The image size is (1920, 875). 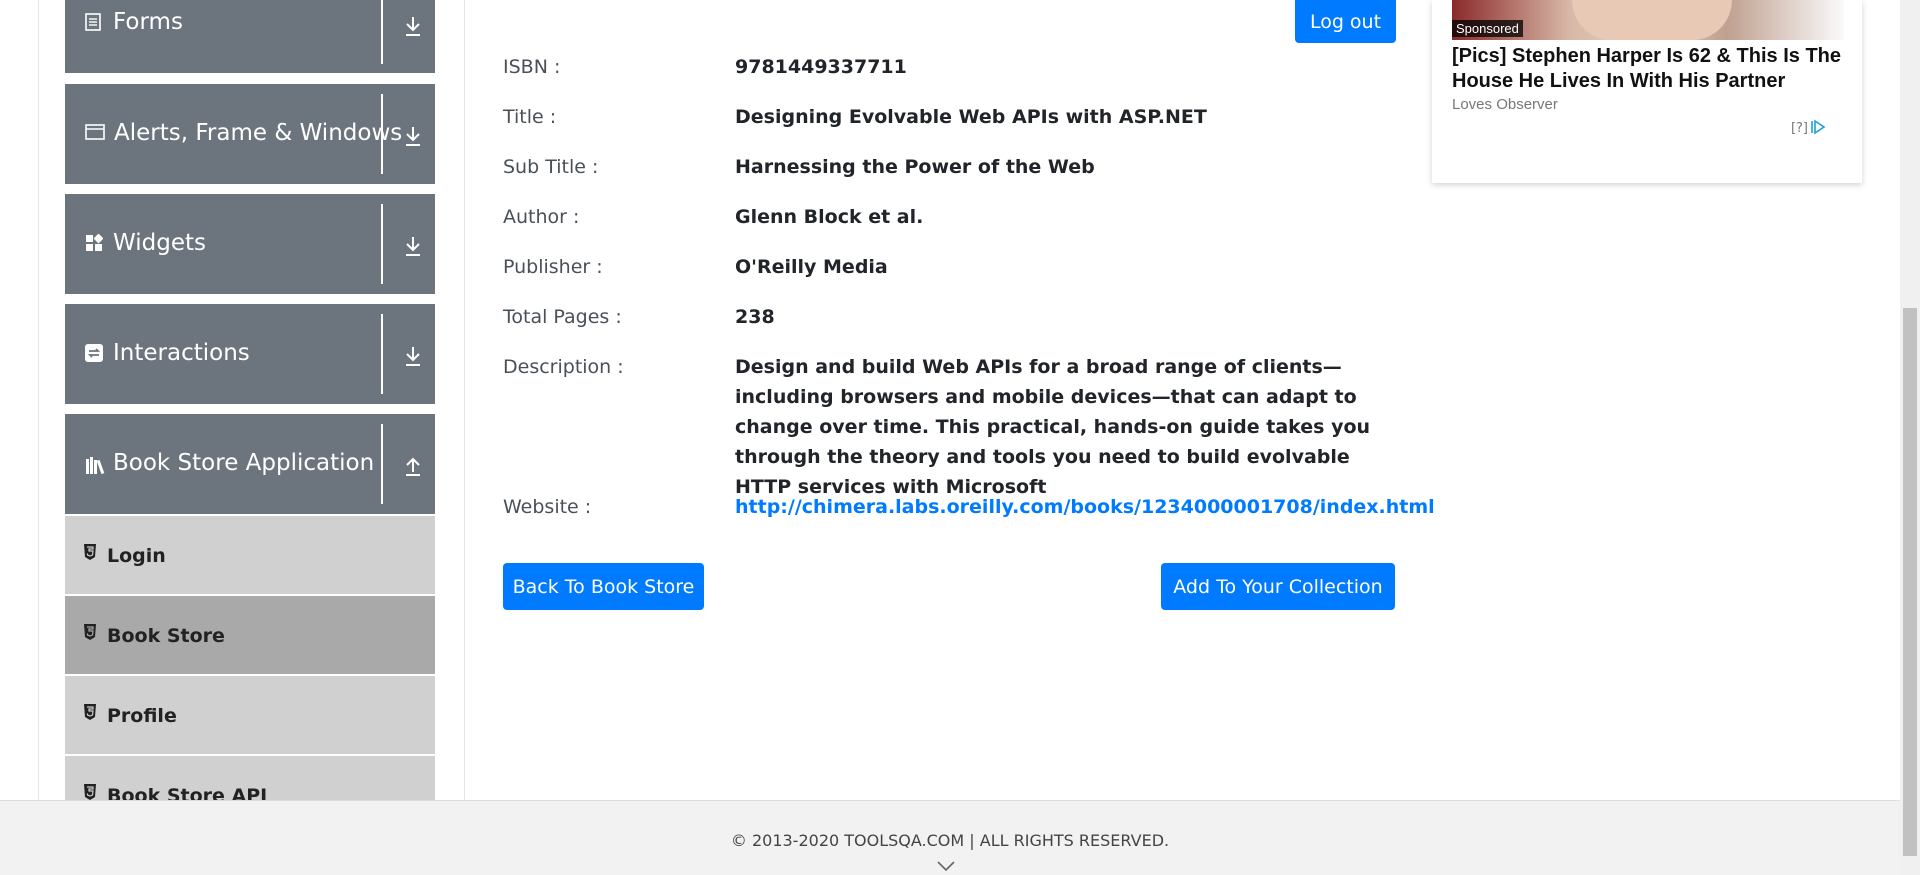 What do you see at coordinates (915, 167) in the screenshot?
I see `subtitle-value: Harnessing the Power of the Web` at bounding box center [915, 167].